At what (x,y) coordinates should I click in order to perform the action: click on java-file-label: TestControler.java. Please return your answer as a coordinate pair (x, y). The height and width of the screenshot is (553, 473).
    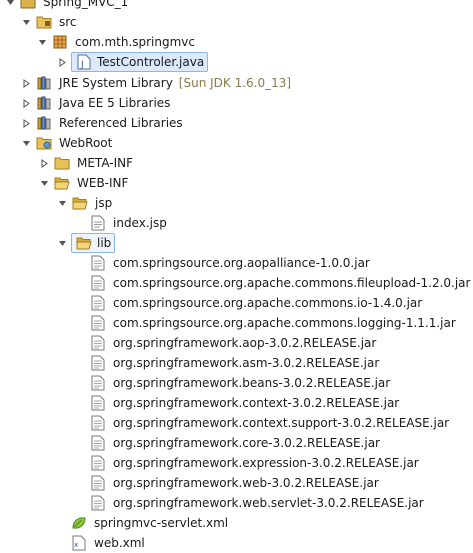
    Looking at the image, I should click on (151, 62).